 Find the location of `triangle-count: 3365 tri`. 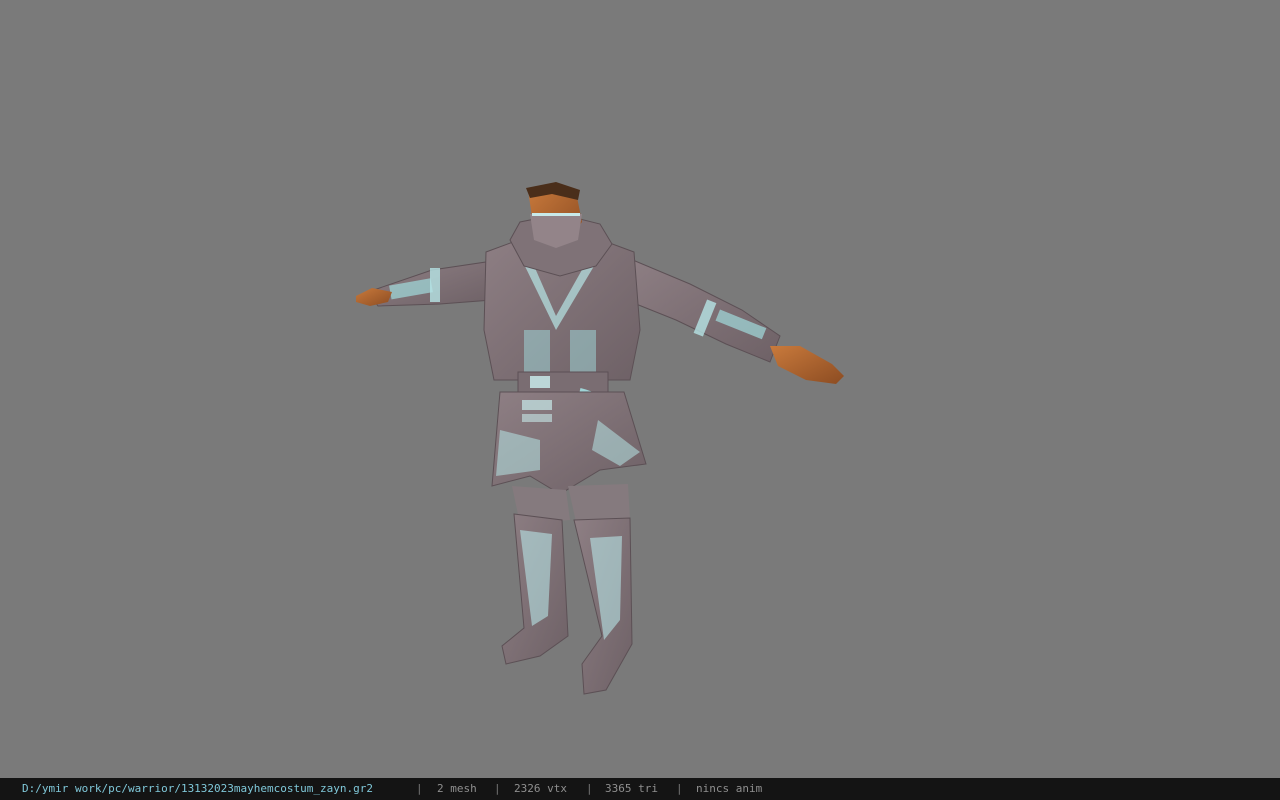

triangle-count: 3365 tri is located at coordinates (631, 788).